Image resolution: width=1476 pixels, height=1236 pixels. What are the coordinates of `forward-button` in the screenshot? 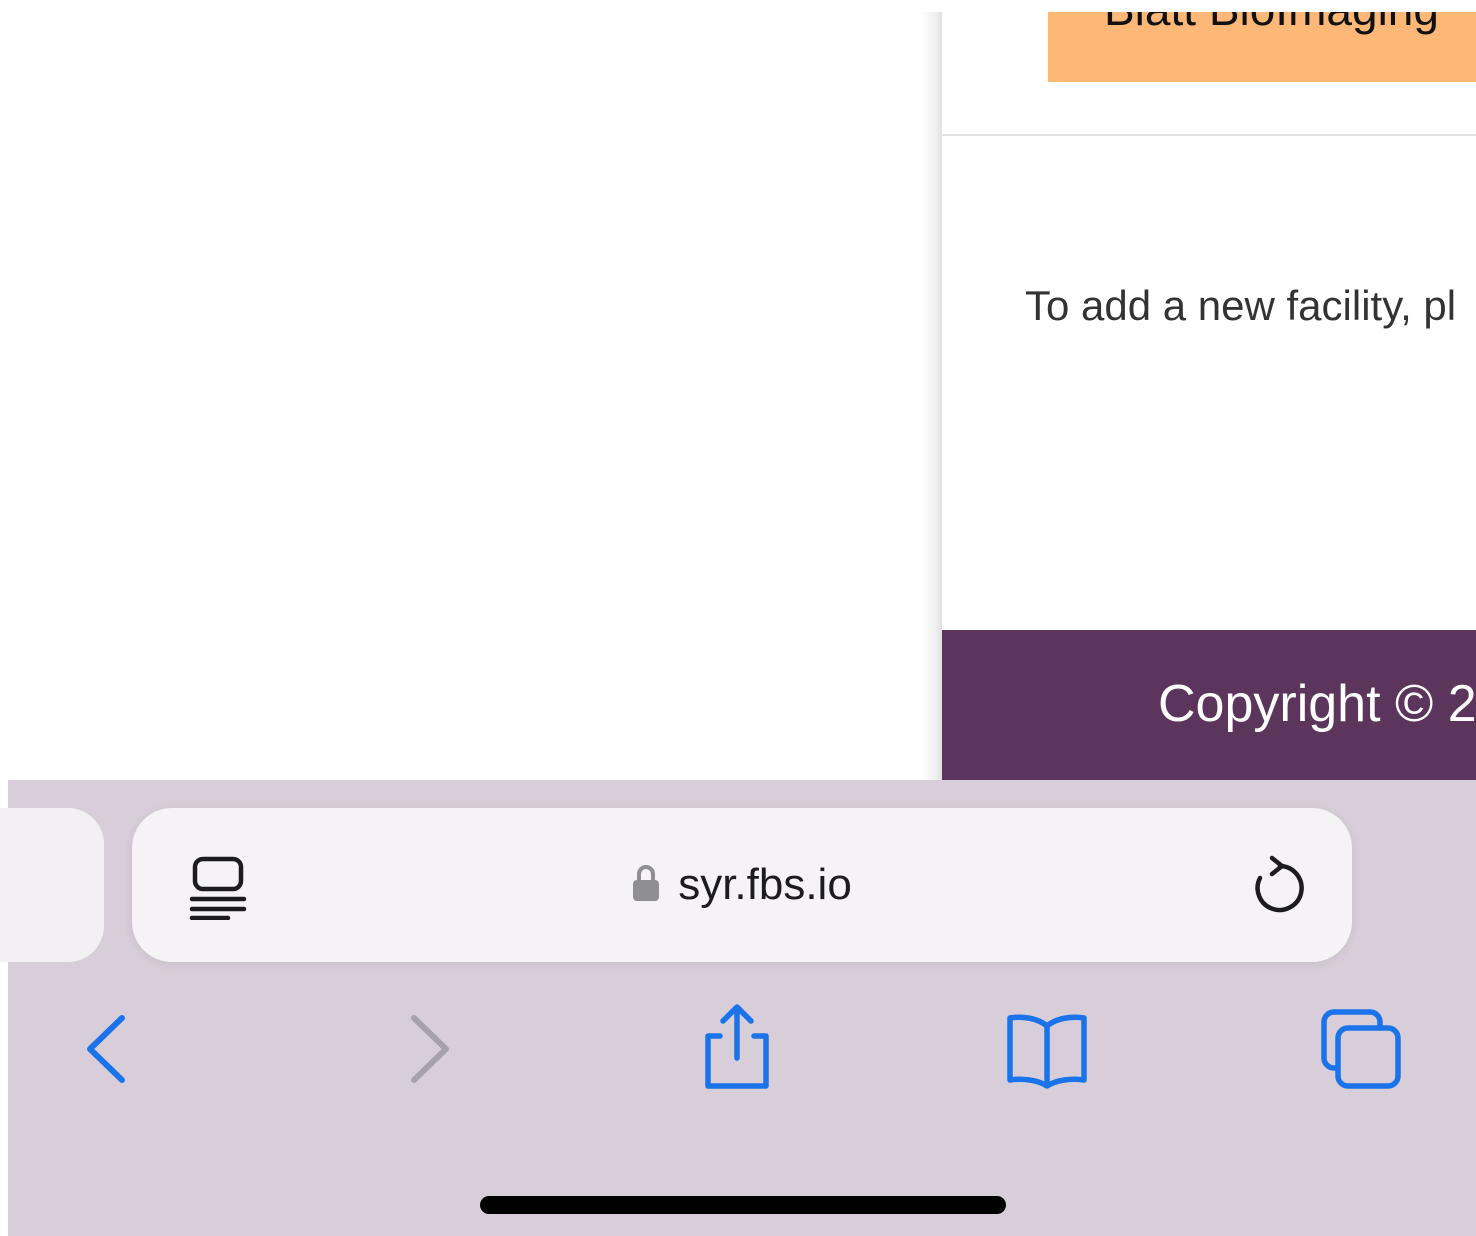 It's located at (427, 1049).